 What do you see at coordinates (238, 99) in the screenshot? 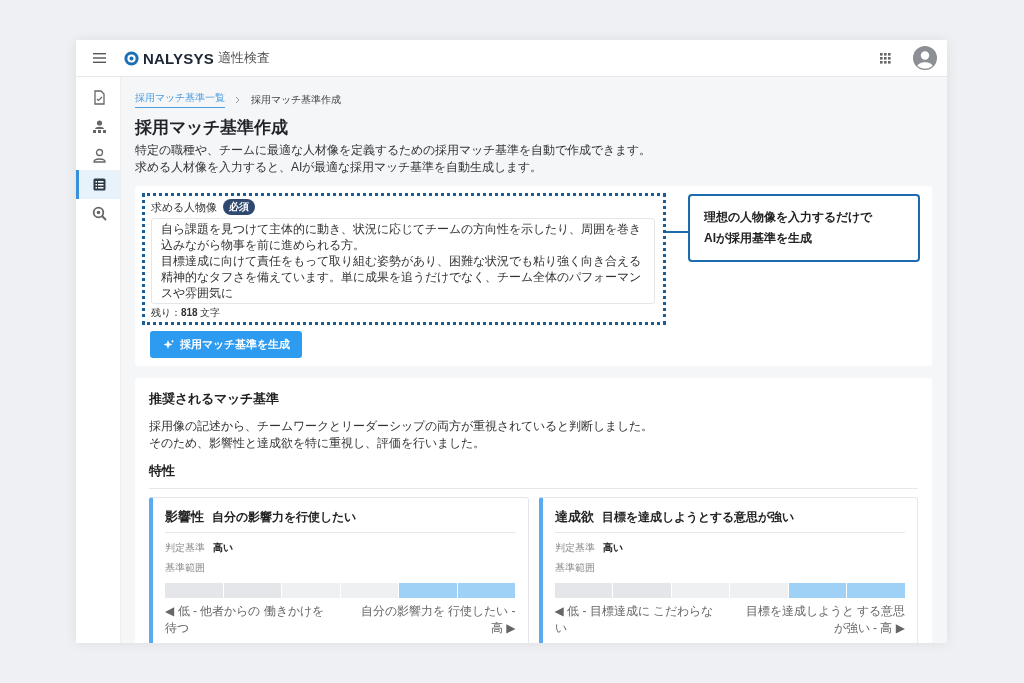
I see `chevron-icon` at bounding box center [238, 99].